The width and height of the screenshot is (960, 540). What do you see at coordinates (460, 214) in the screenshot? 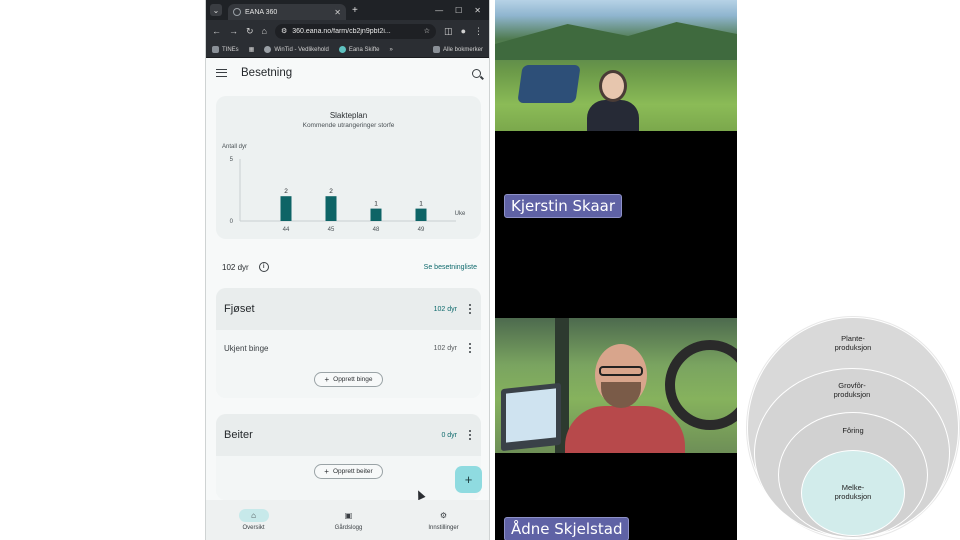
I see `x-axis-label: Uke` at bounding box center [460, 214].